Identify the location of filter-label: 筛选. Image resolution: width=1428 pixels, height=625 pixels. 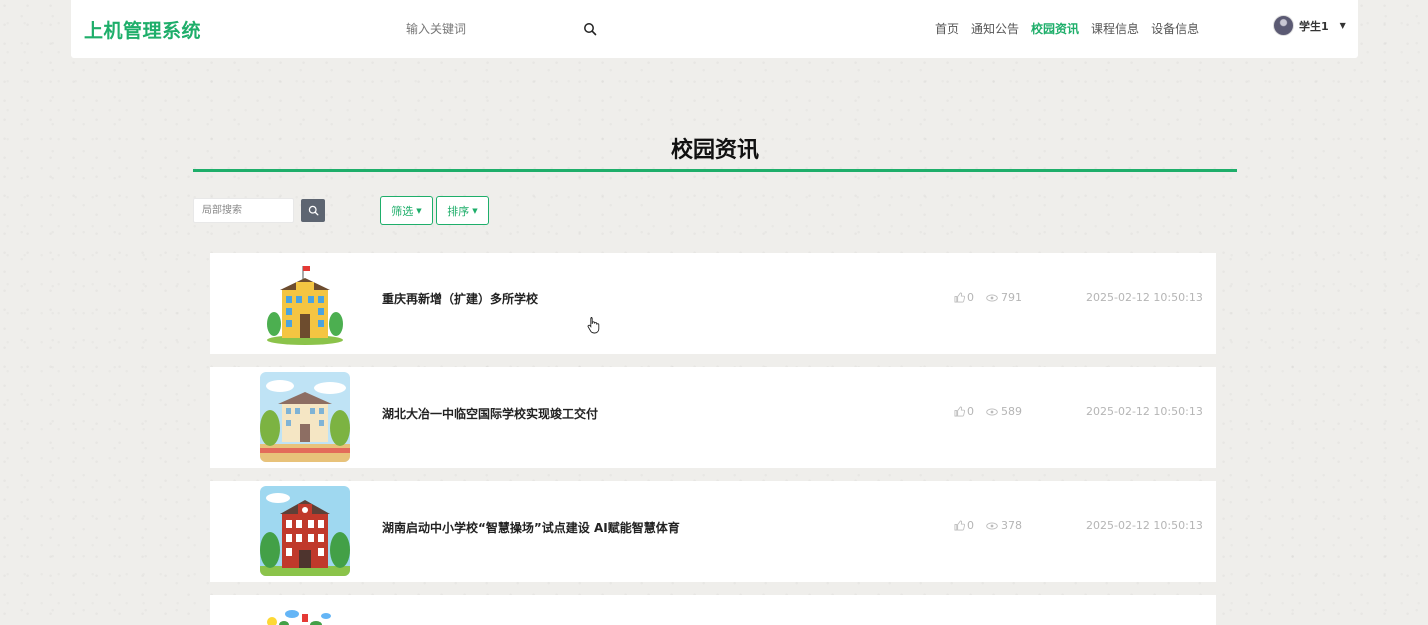
(402, 211).